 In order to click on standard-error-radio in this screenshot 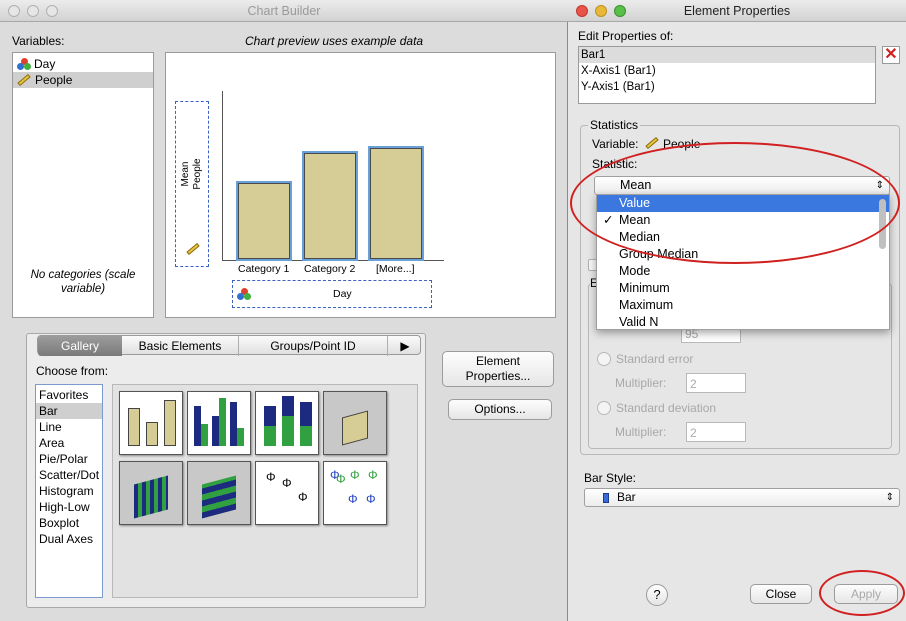, I will do `click(604, 359)`.